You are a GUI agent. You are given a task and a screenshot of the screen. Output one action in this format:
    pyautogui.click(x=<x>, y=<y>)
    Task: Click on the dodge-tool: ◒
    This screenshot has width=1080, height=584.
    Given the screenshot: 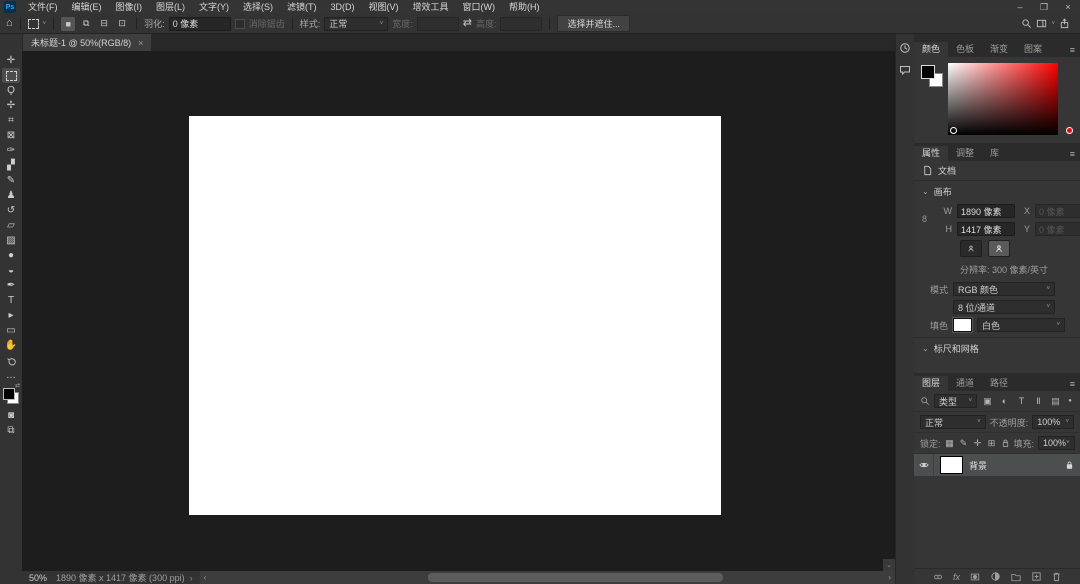 What is the action you would take?
    pyautogui.click(x=11, y=270)
    